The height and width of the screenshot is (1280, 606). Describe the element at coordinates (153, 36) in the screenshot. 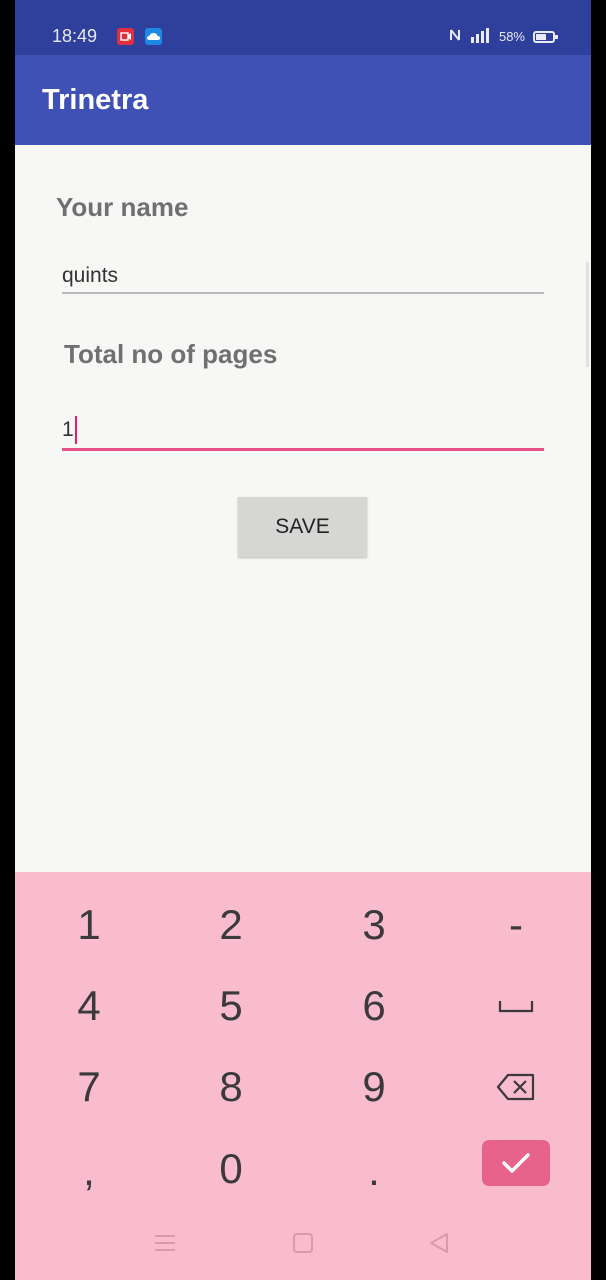

I see `cloud-notification-icon` at that location.